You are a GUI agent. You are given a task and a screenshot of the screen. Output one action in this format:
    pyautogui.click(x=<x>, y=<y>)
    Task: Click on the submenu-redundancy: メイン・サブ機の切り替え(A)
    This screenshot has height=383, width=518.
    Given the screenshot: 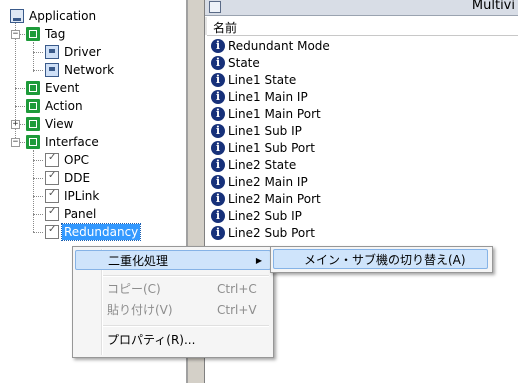 What is the action you would take?
    pyautogui.click(x=381, y=259)
    